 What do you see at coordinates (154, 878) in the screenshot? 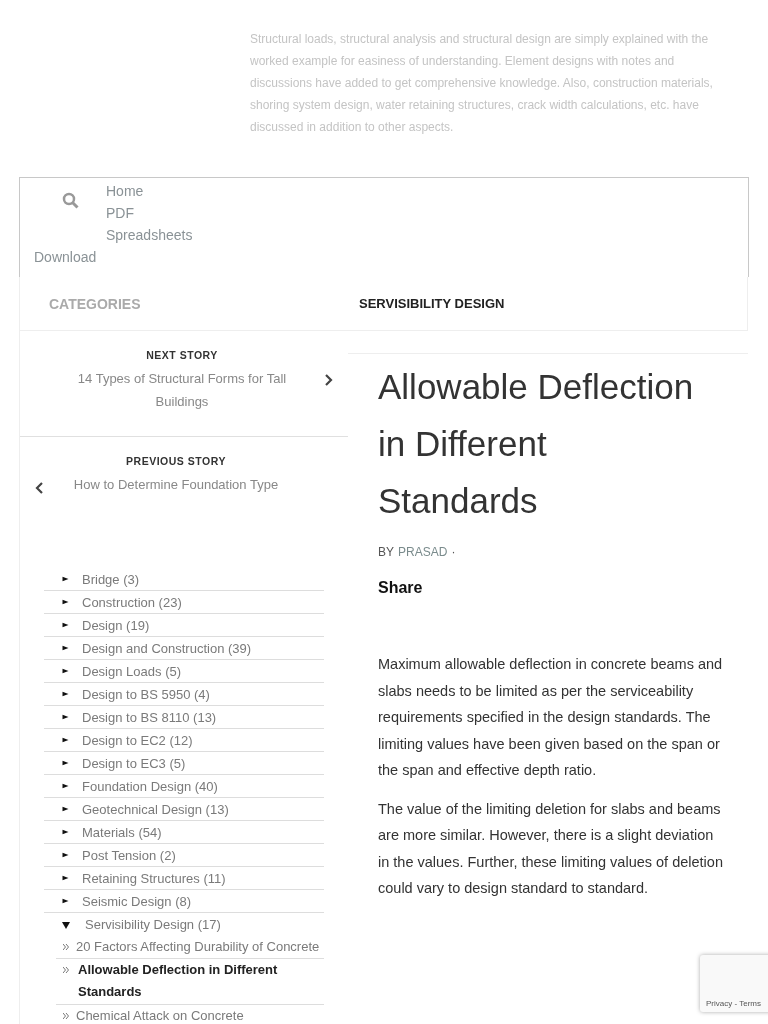
I see `category-link: Retaining Structures (11)` at bounding box center [154, 878].